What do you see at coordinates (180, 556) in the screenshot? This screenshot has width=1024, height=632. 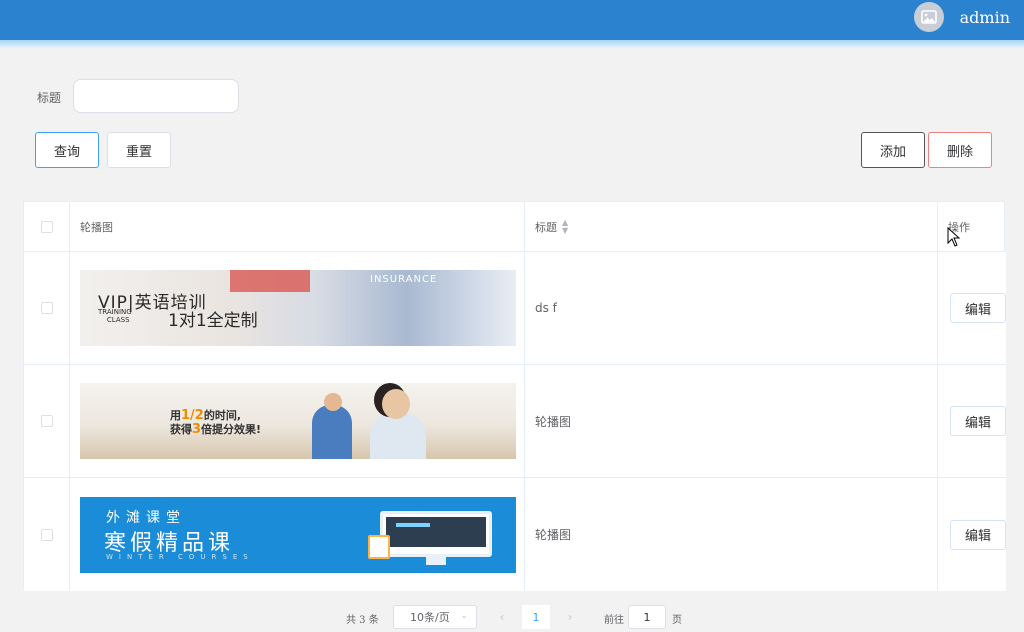 I see `banner-text-line3: WINTER COURSES` at bounding box center [180, 556].